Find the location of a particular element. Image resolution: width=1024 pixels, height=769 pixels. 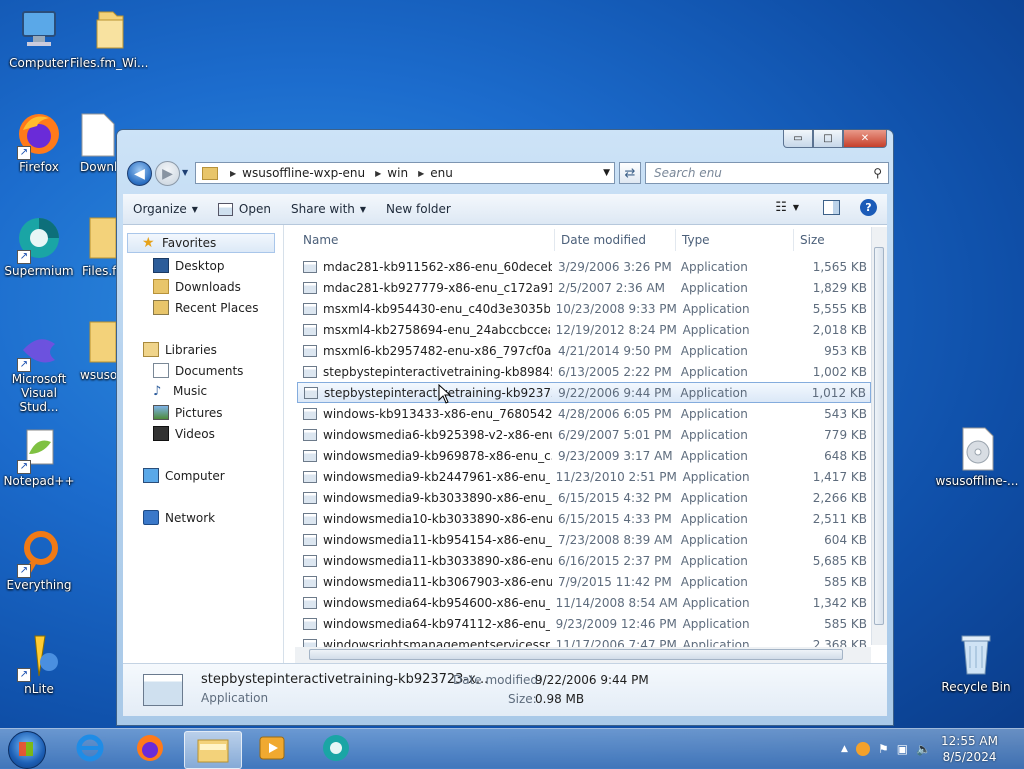

volume-muted-icon: 🔈 is located at coordinates (923, 749).